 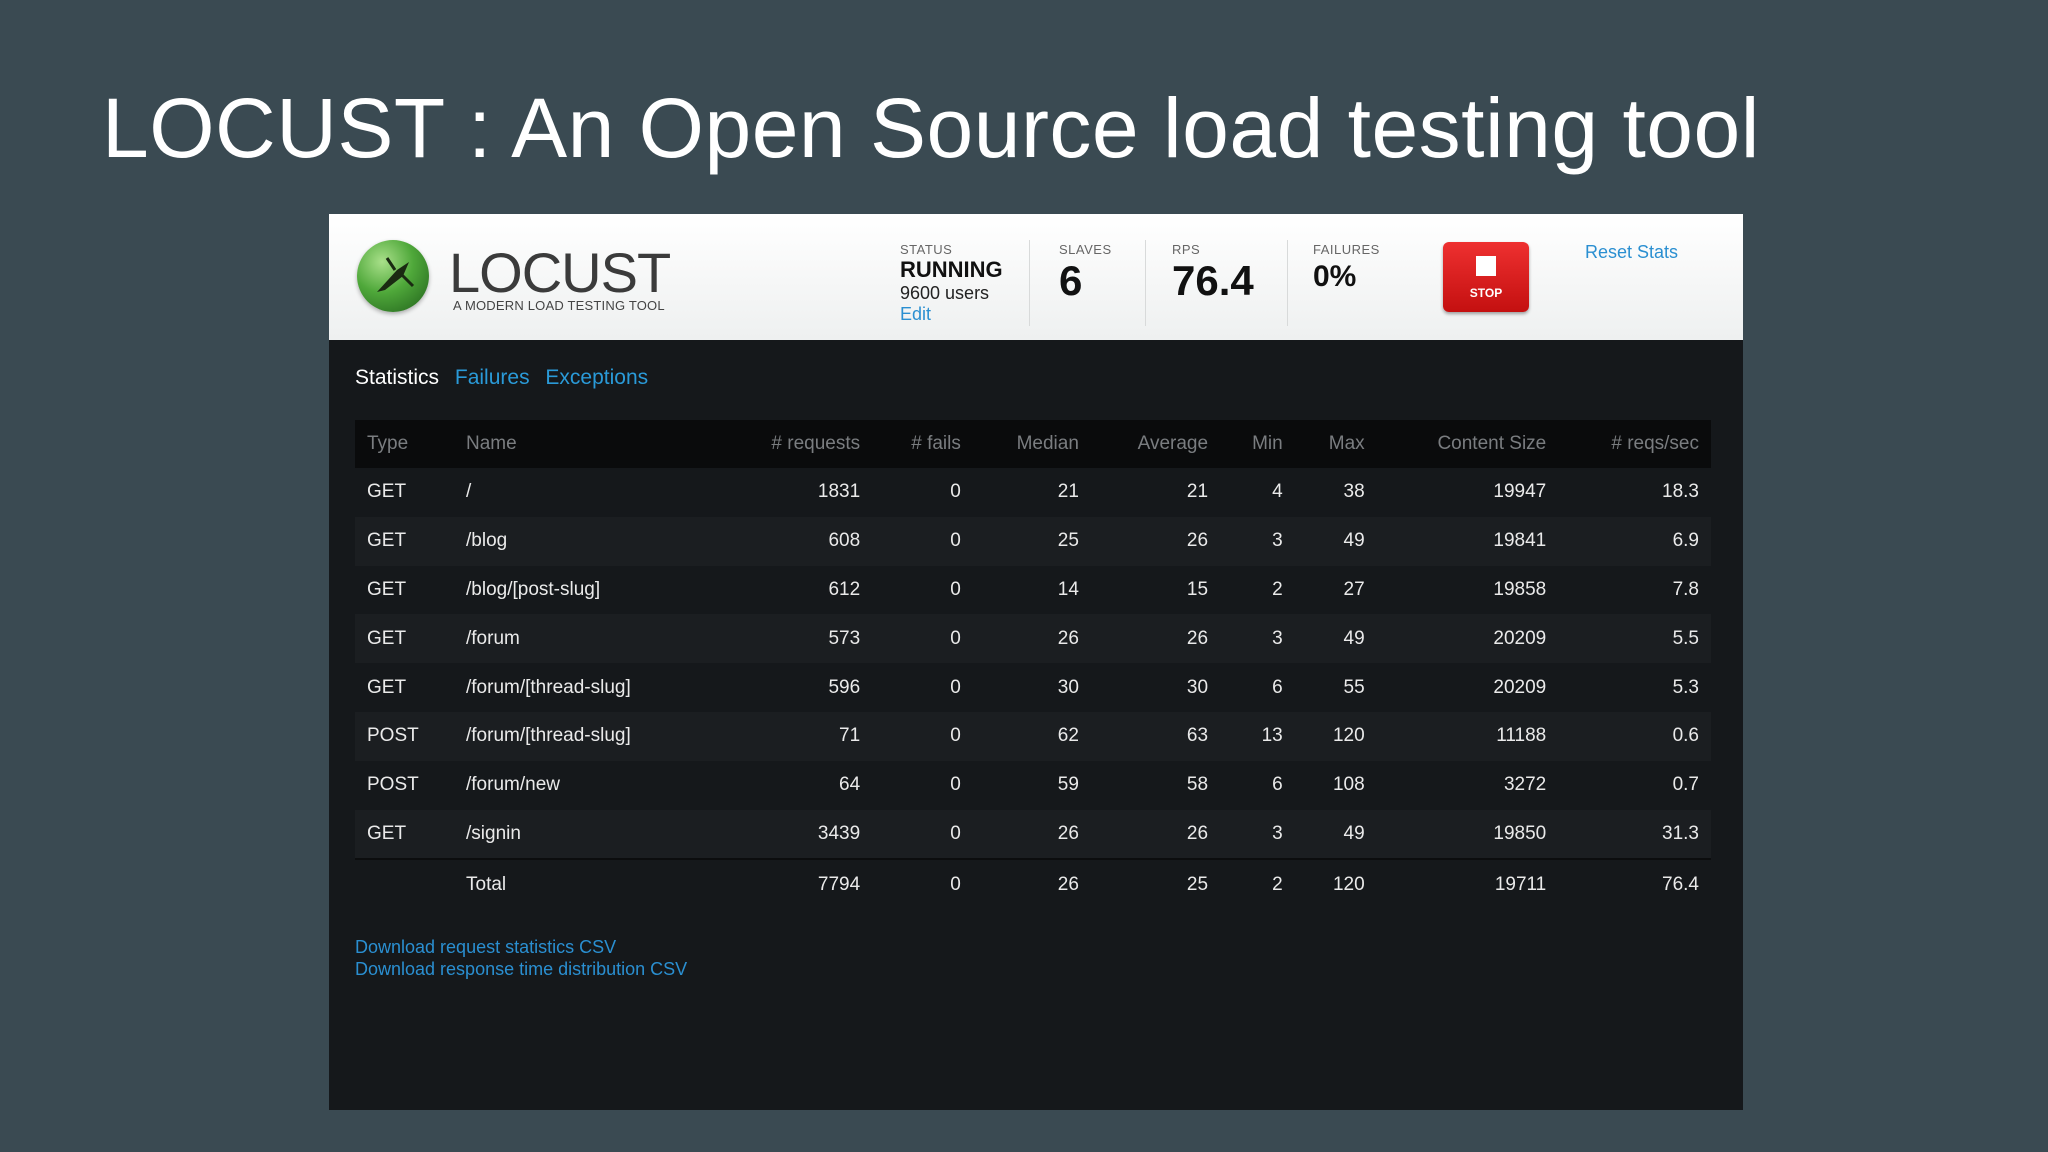 I want to click on stop-button: STOP, so click(x=1486, y=277).